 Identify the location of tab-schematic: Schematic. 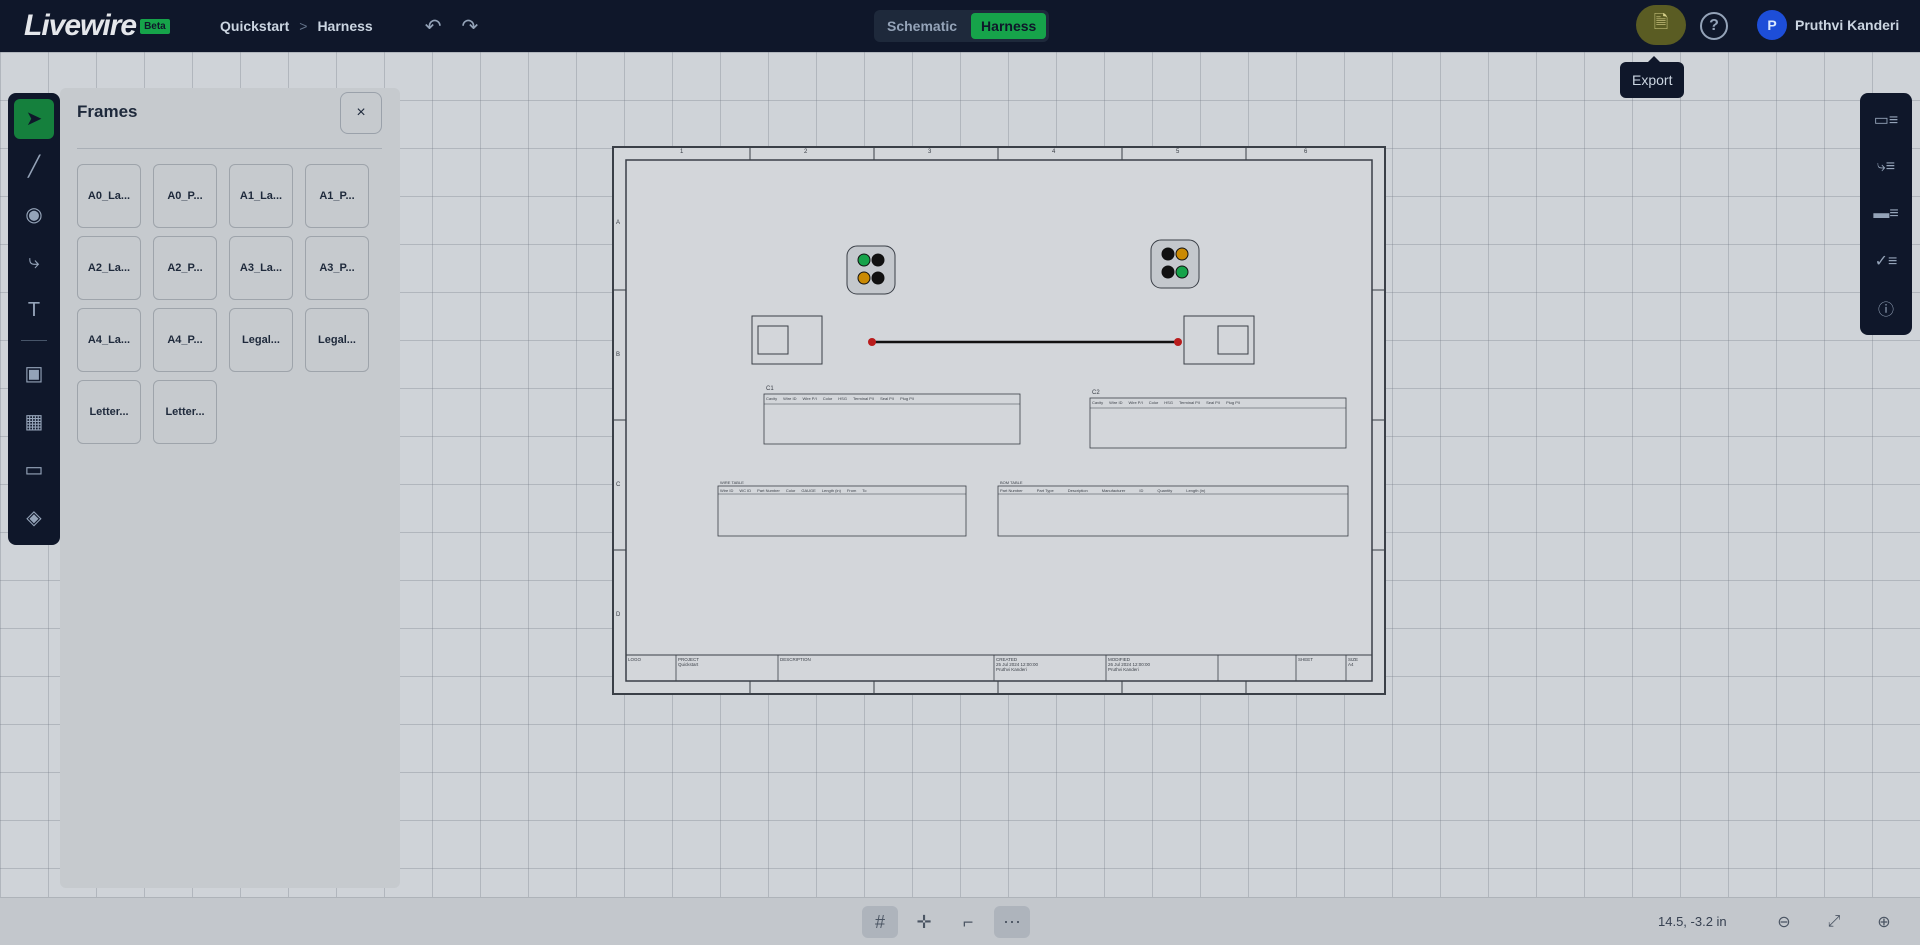
(922, 26).